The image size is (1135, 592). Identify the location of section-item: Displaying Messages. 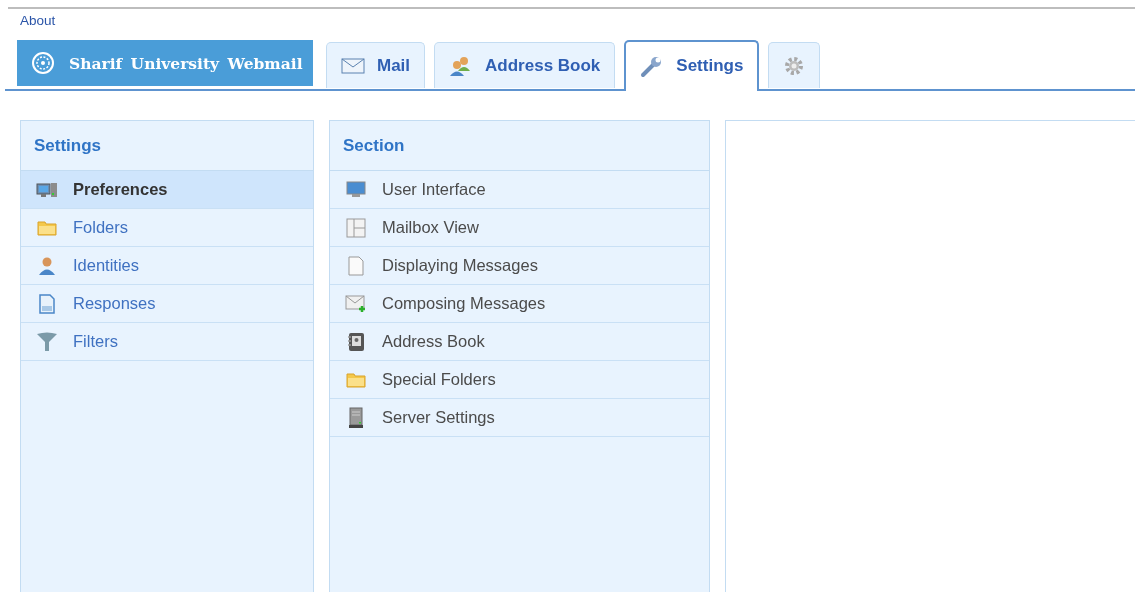
(519, 266).